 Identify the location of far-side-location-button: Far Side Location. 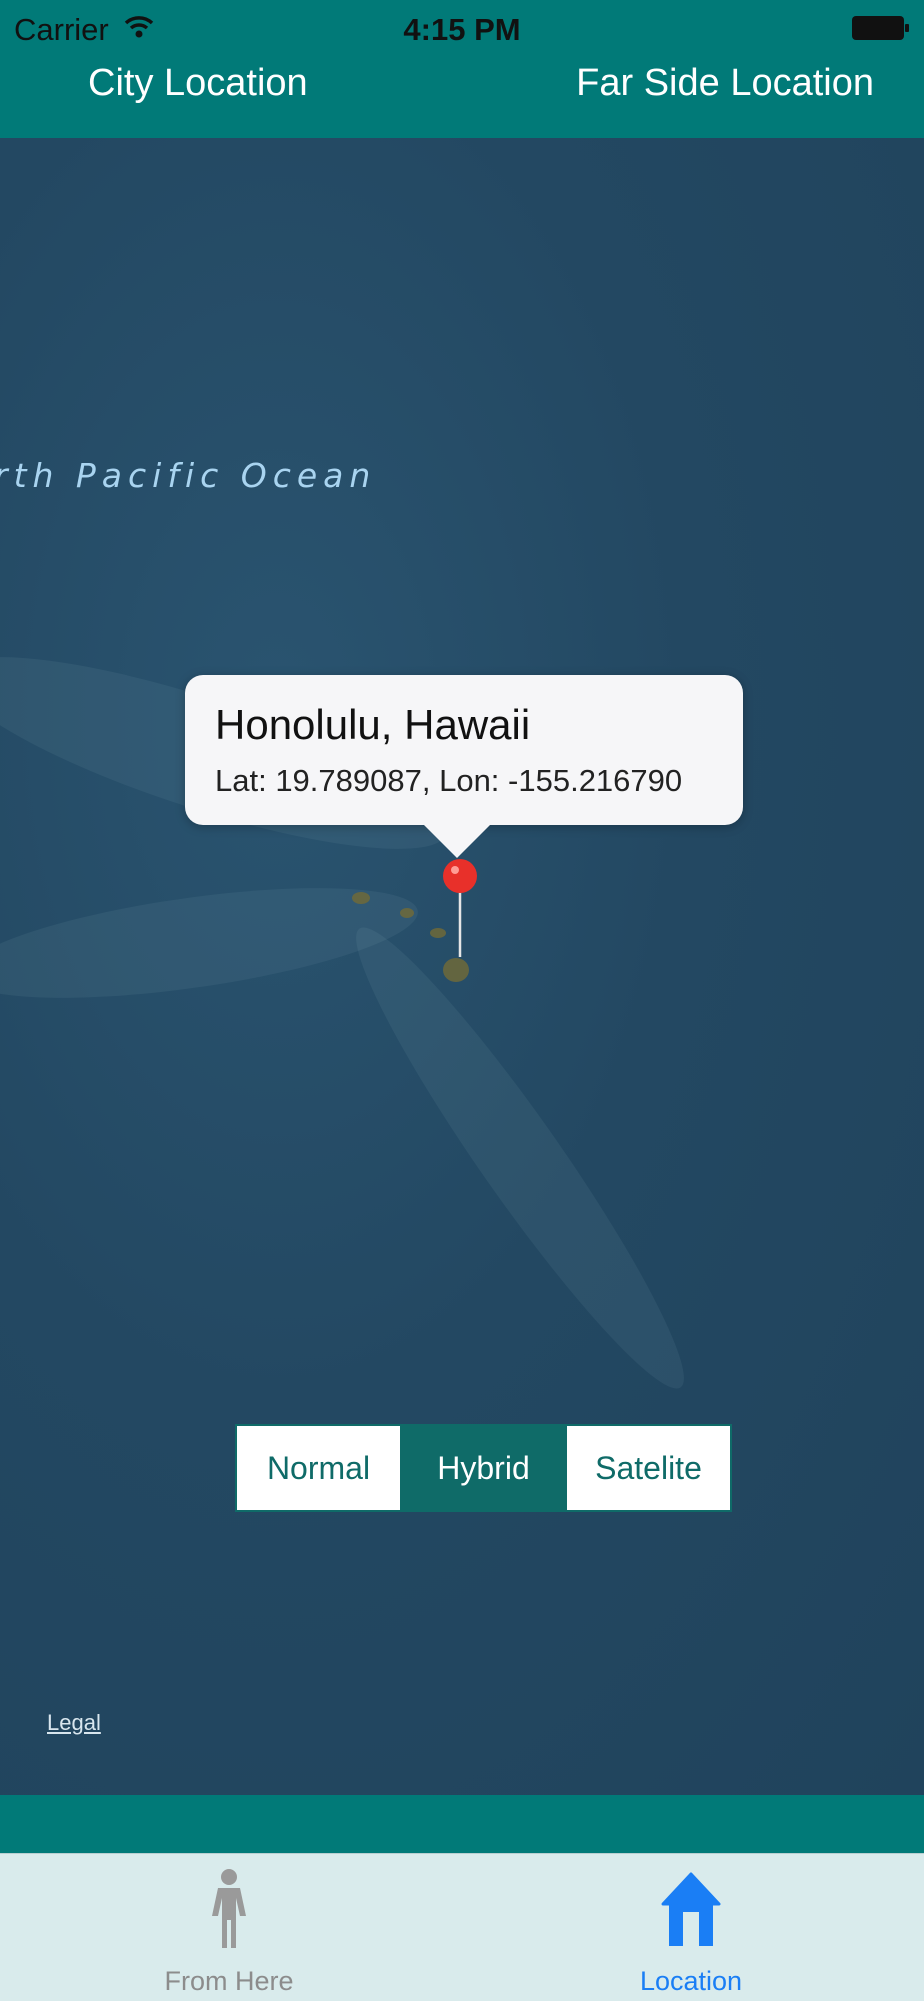
(725, 83).